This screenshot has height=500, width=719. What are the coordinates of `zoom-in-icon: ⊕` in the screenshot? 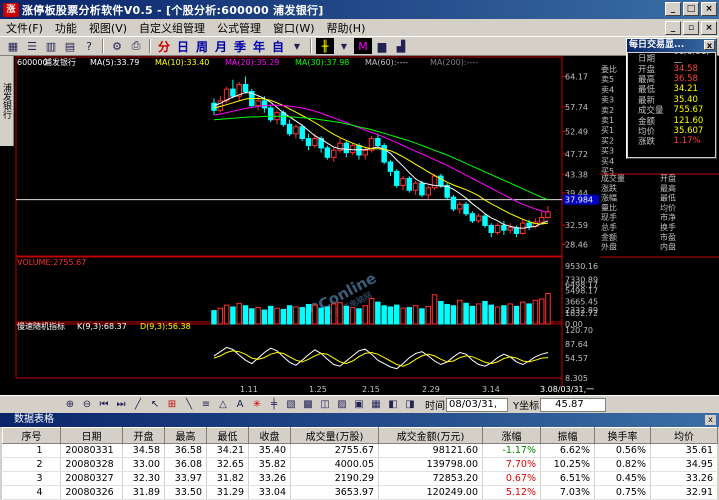 It's located at (70, 405).